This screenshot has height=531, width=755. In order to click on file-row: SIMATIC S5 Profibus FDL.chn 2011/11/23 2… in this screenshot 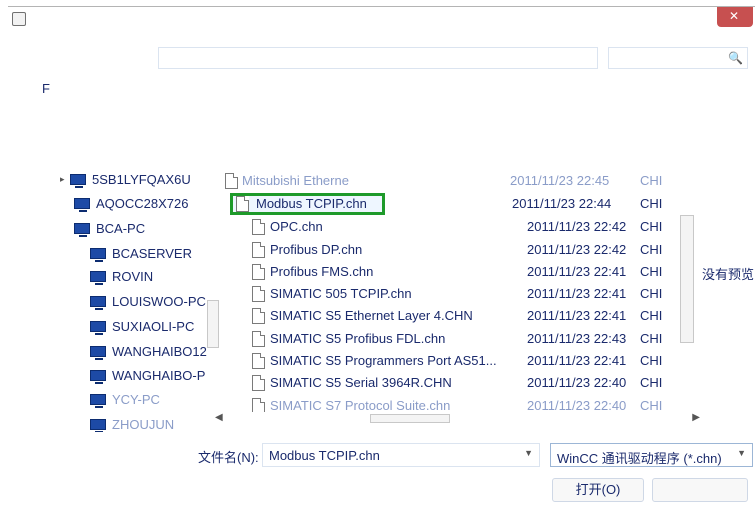, I will do `click(450, 339)`.